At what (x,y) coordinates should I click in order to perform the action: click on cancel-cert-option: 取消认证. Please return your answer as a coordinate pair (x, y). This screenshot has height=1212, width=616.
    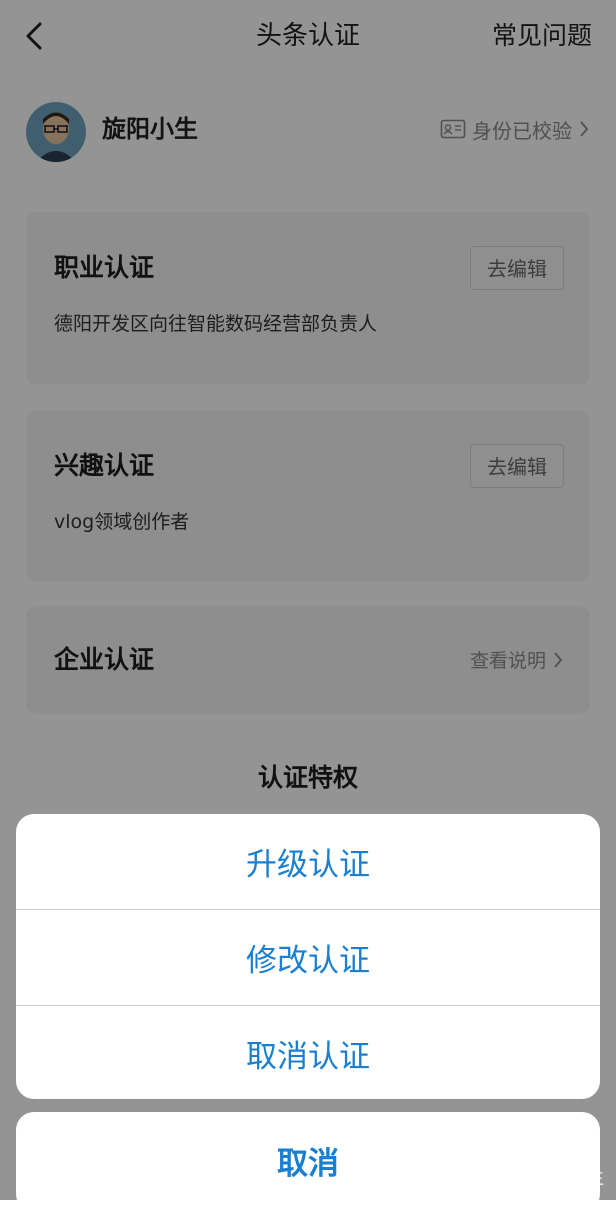
    Looking at the image, I should click on (308, 1052).